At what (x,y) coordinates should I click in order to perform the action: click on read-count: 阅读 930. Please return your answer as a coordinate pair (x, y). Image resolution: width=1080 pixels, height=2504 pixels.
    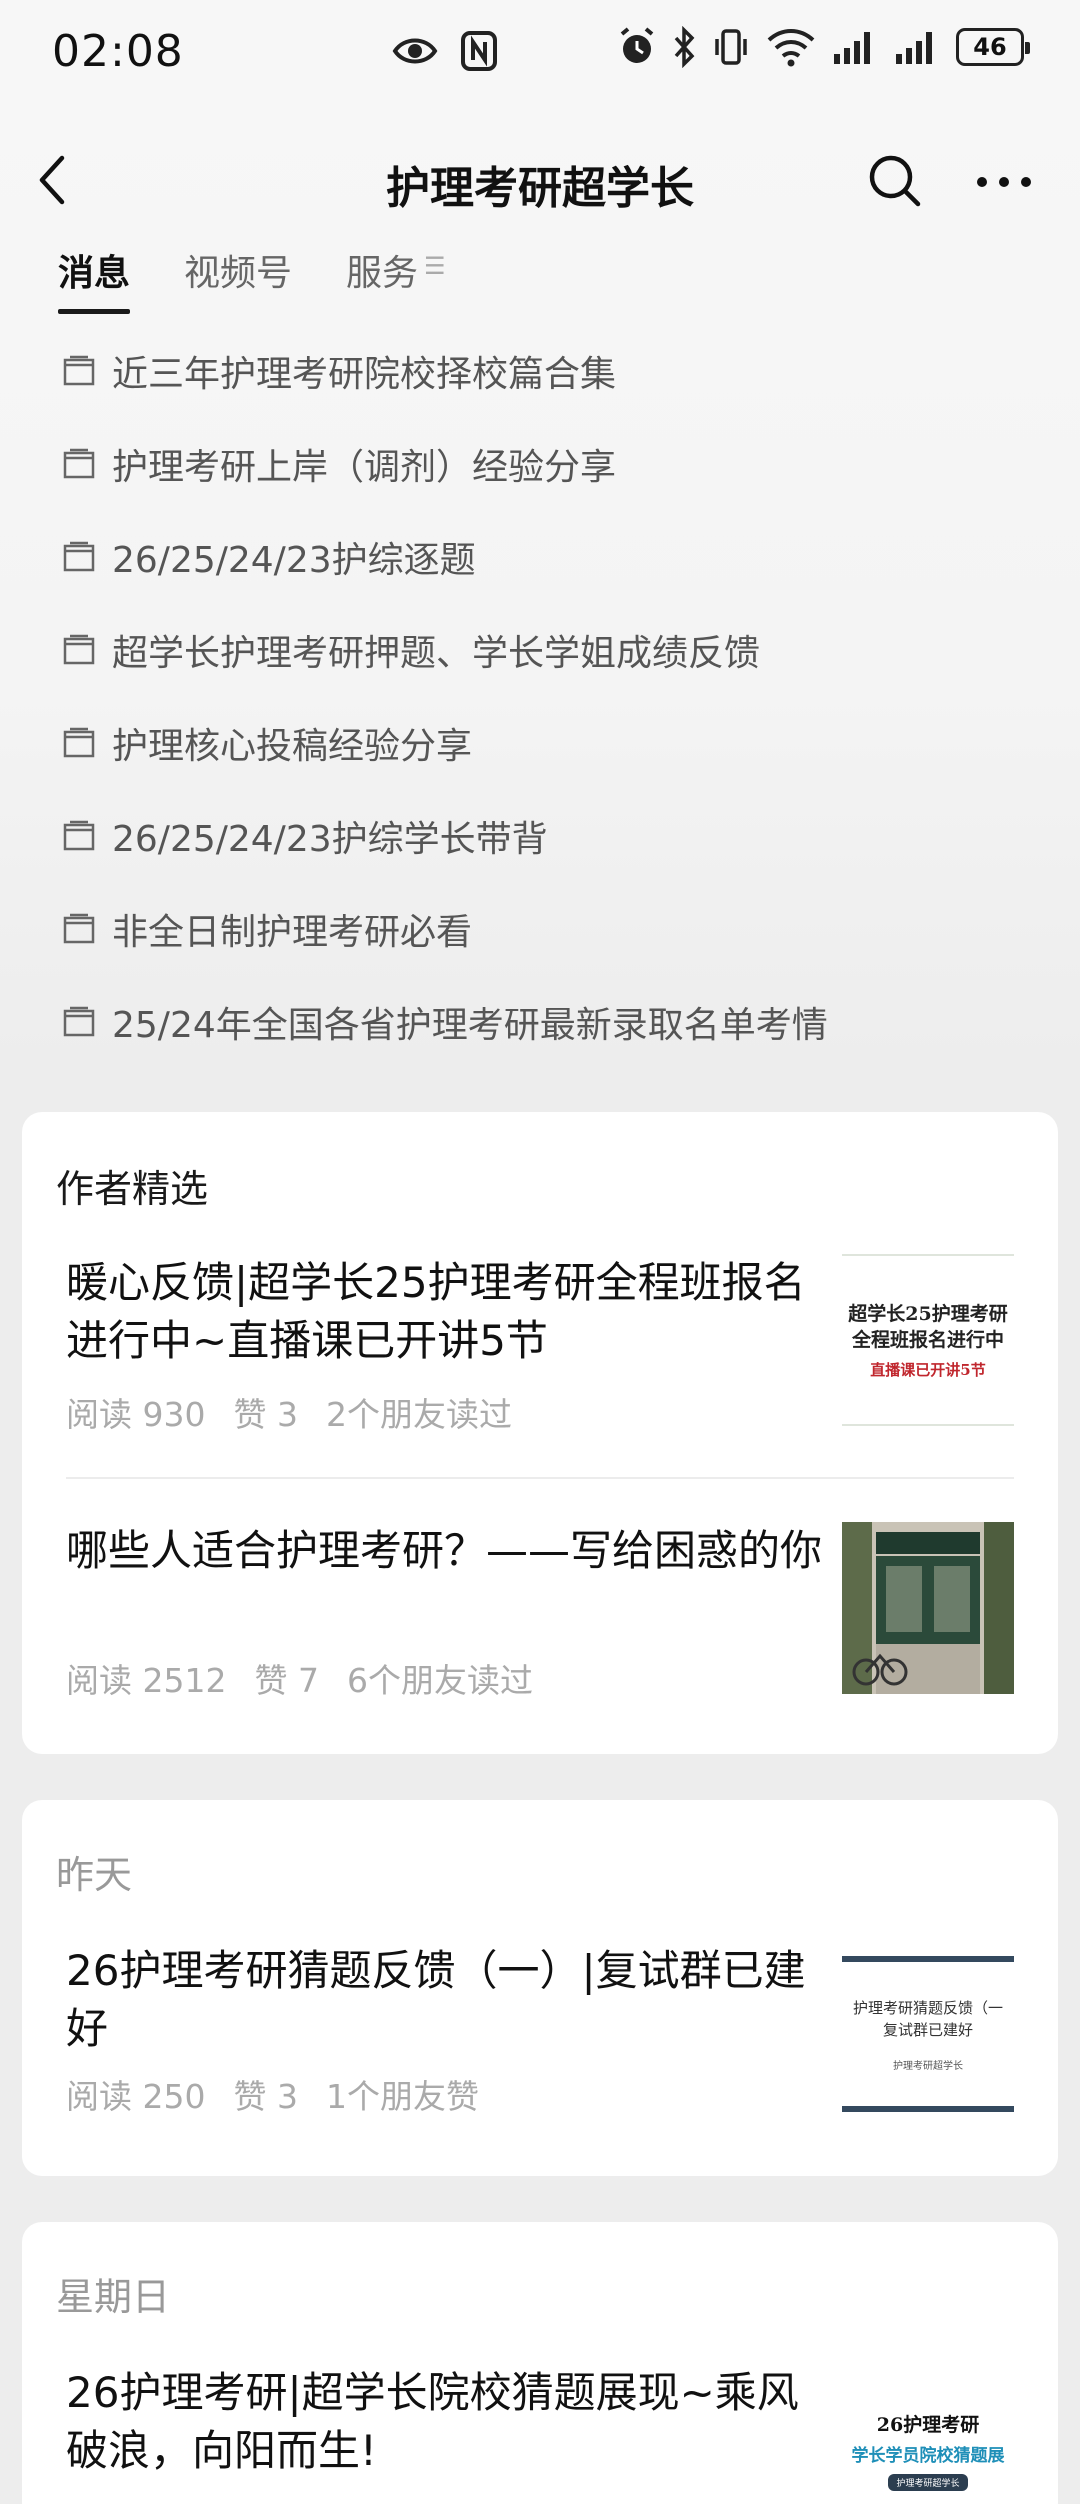
    Looking at the image, I should click on (136, 1414).